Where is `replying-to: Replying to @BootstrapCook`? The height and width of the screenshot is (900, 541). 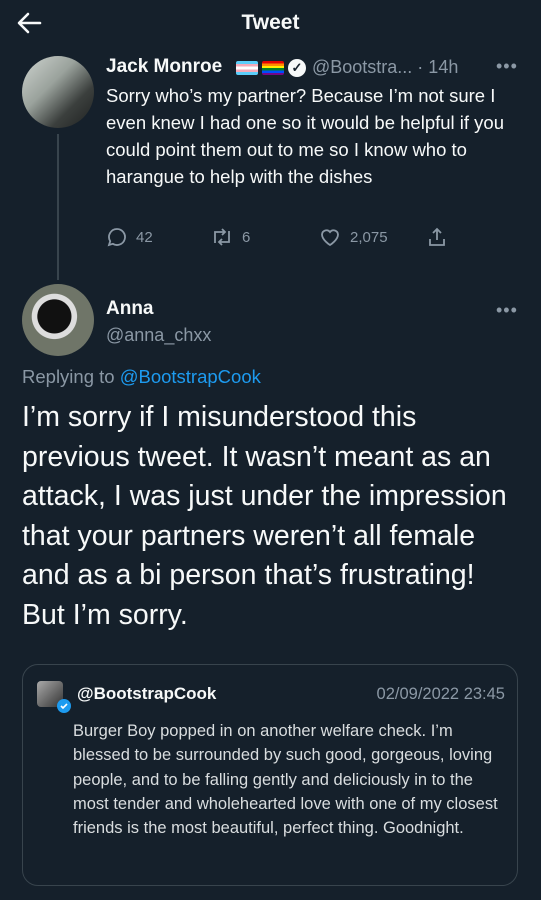
replying-to: Replying to @BootstrapCook is located at coordinates (141, 377).